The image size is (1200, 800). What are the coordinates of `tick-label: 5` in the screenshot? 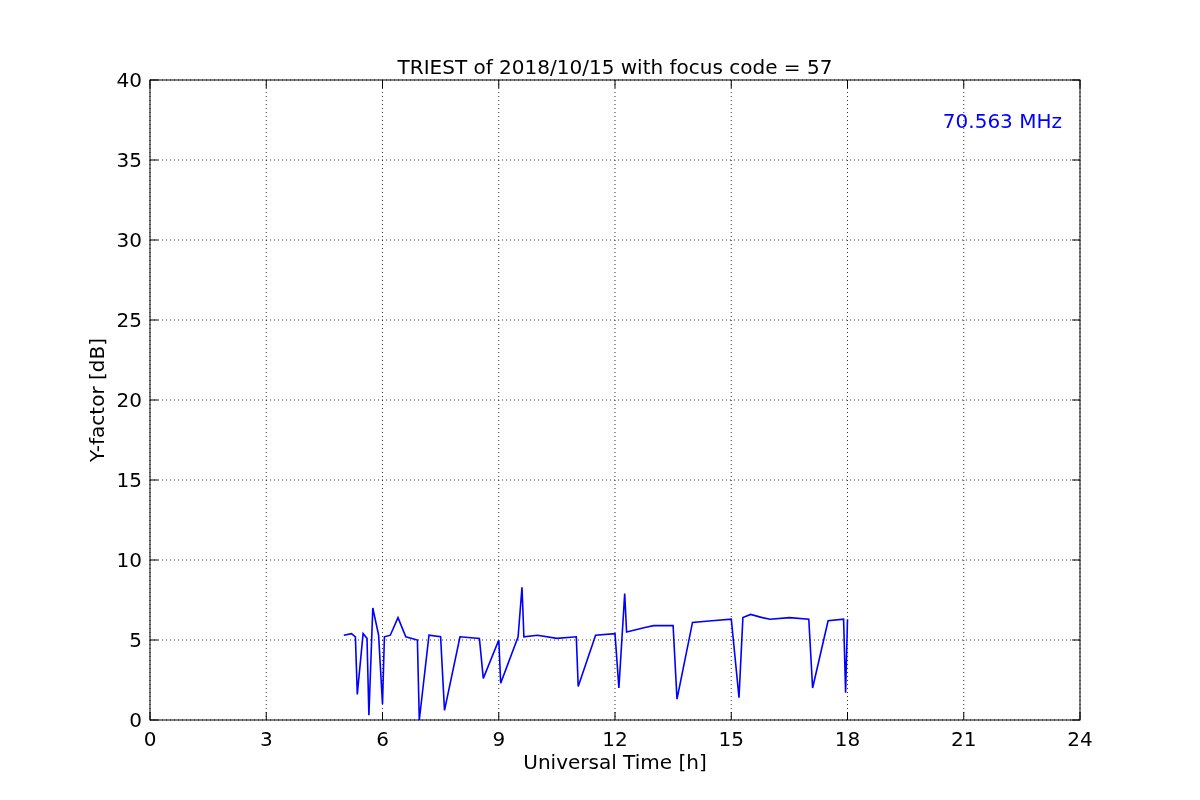 It's located at (135, 640).